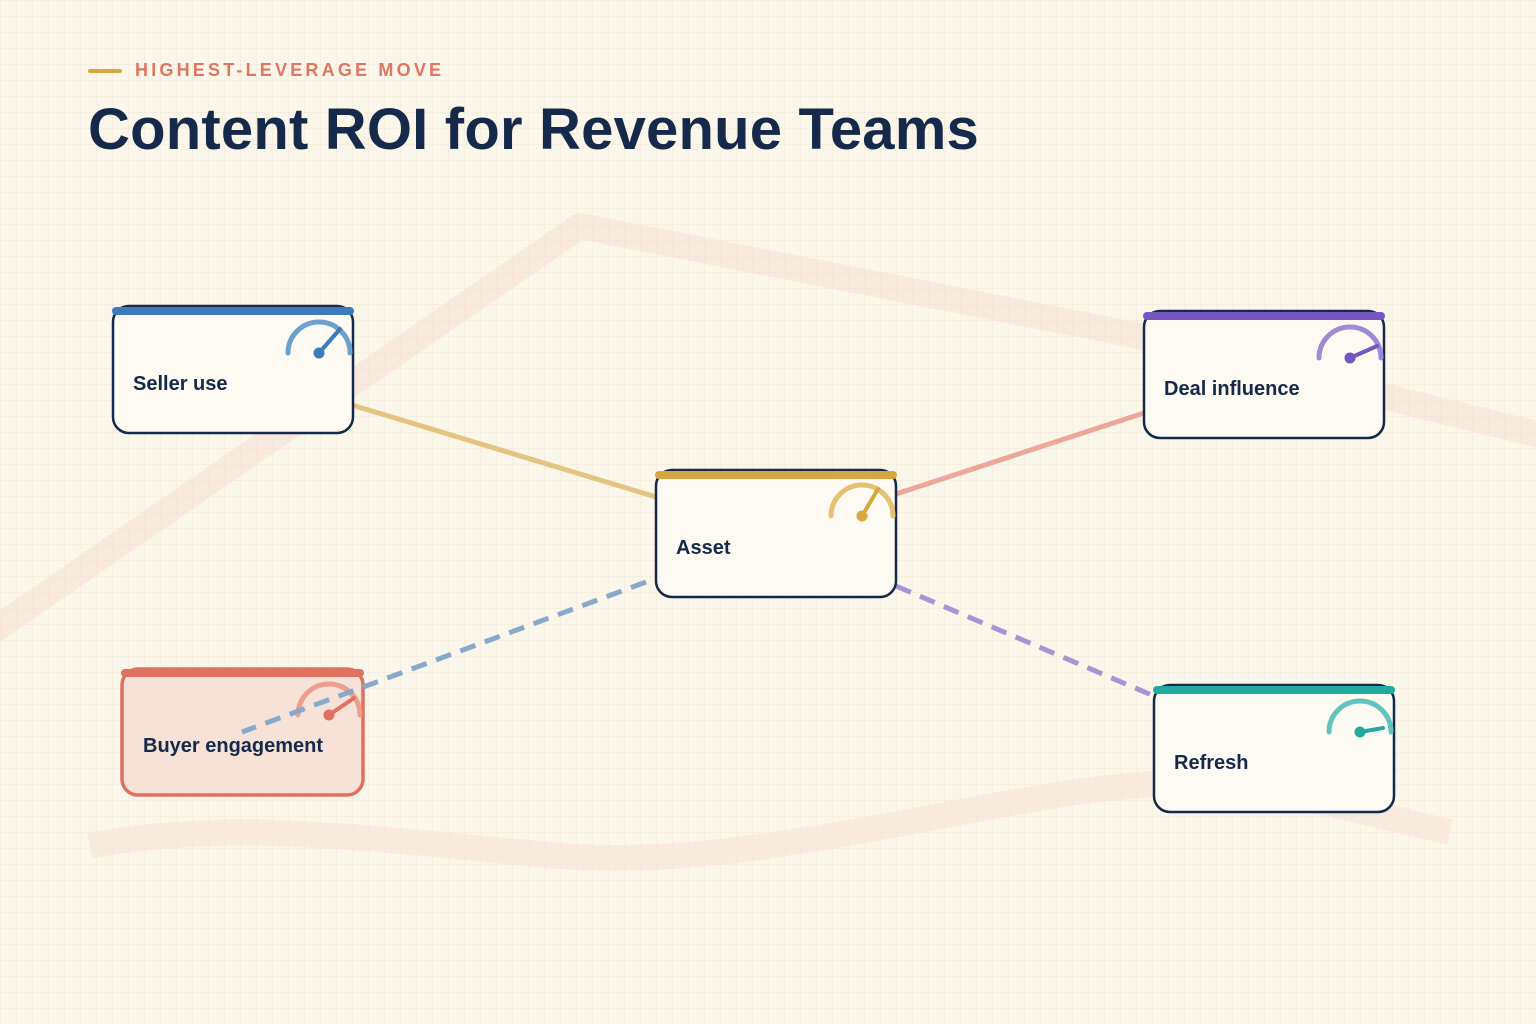 The image size is (1536, 1024). Describe the element at coordinates (1232, 389) in the screenshot. I see `node-label: Deal influence` at that location.